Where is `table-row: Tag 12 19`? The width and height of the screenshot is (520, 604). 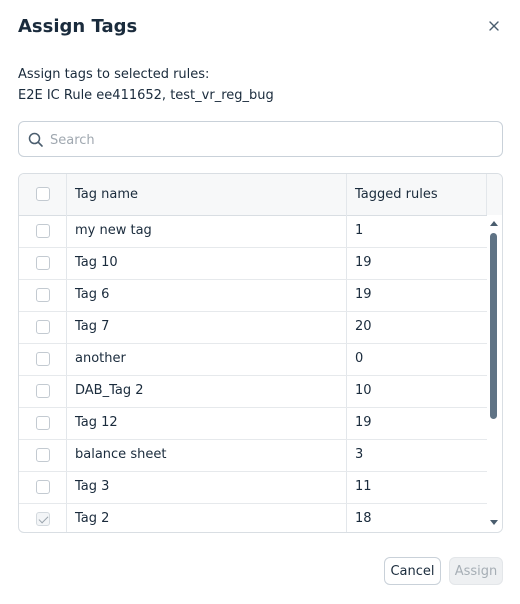
table-row: Tag 12 19 is located at coordinates (253, 423).